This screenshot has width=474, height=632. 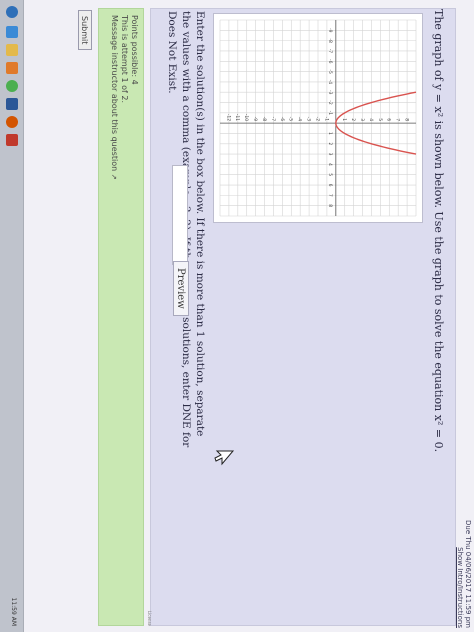 What do you see at coordinates (124, 59) in the screenshot?
I see `attempt-info: This is attempt 1 of 2.` at bounding box center [124, 59].